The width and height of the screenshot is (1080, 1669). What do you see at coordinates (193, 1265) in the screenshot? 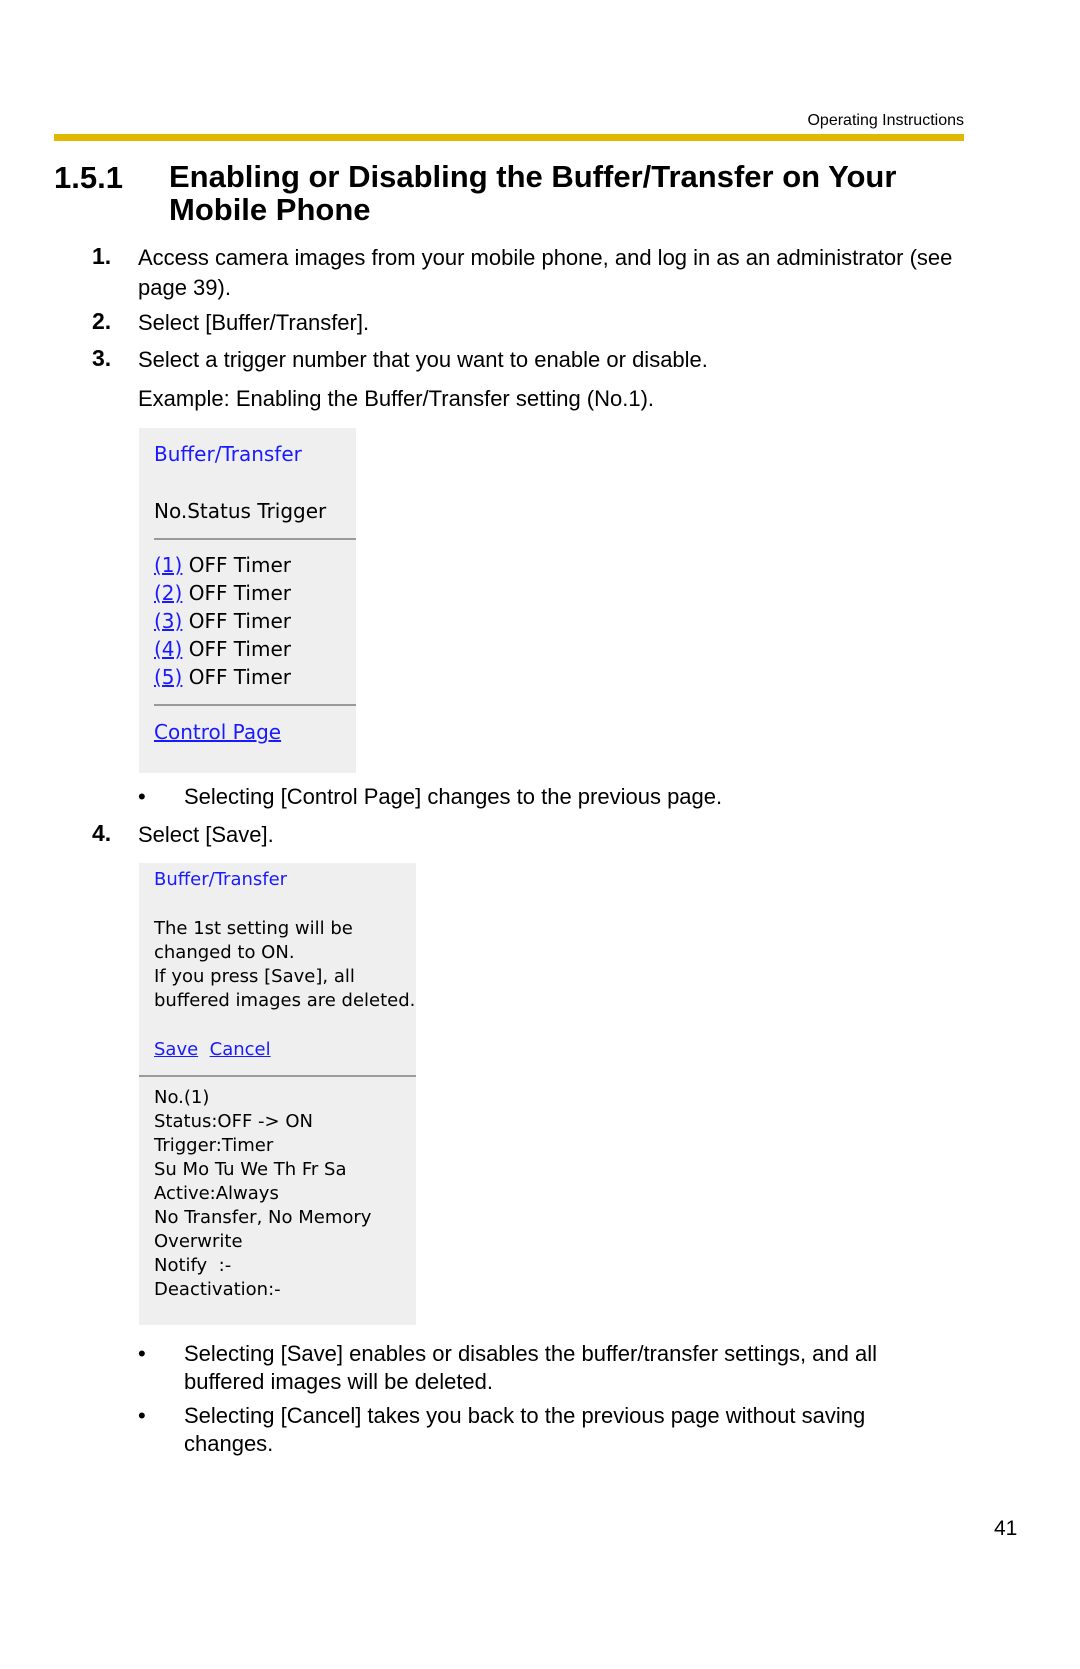
I see `detail-line: Notify :-` at bounding box center [193, 1265].